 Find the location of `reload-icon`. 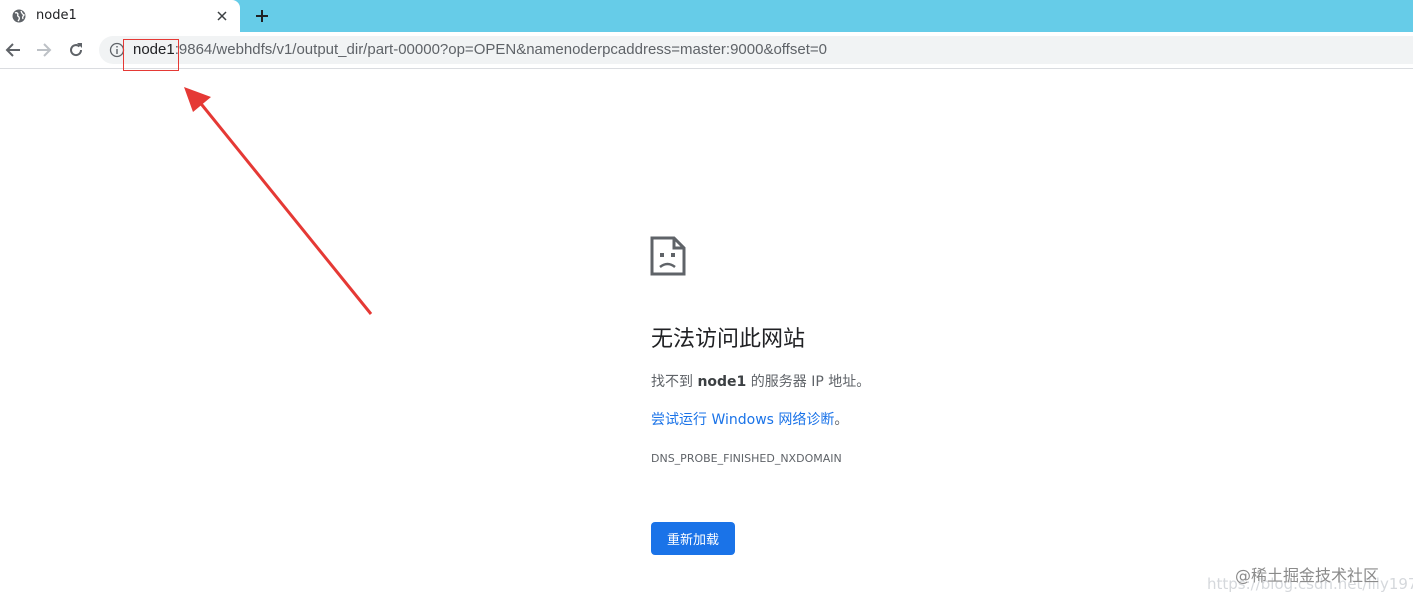

reload-icon is located at coordinates (76, 50).